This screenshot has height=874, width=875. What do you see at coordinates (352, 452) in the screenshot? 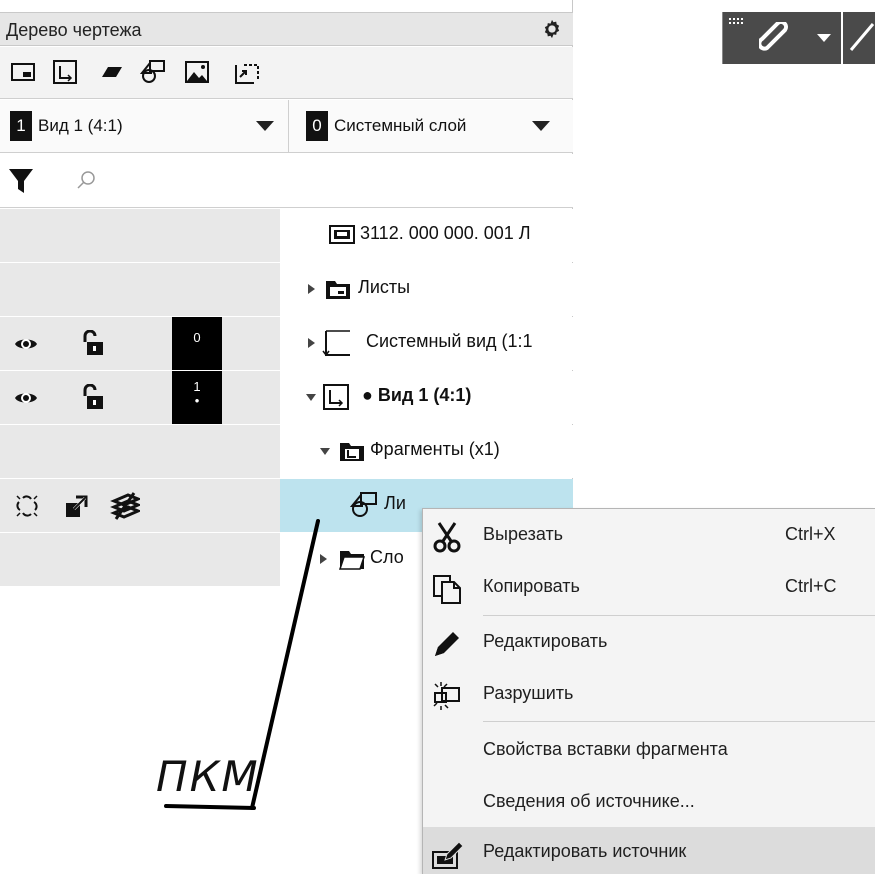
I see `folder-fragments-icon` at bounding box center [352, 452].